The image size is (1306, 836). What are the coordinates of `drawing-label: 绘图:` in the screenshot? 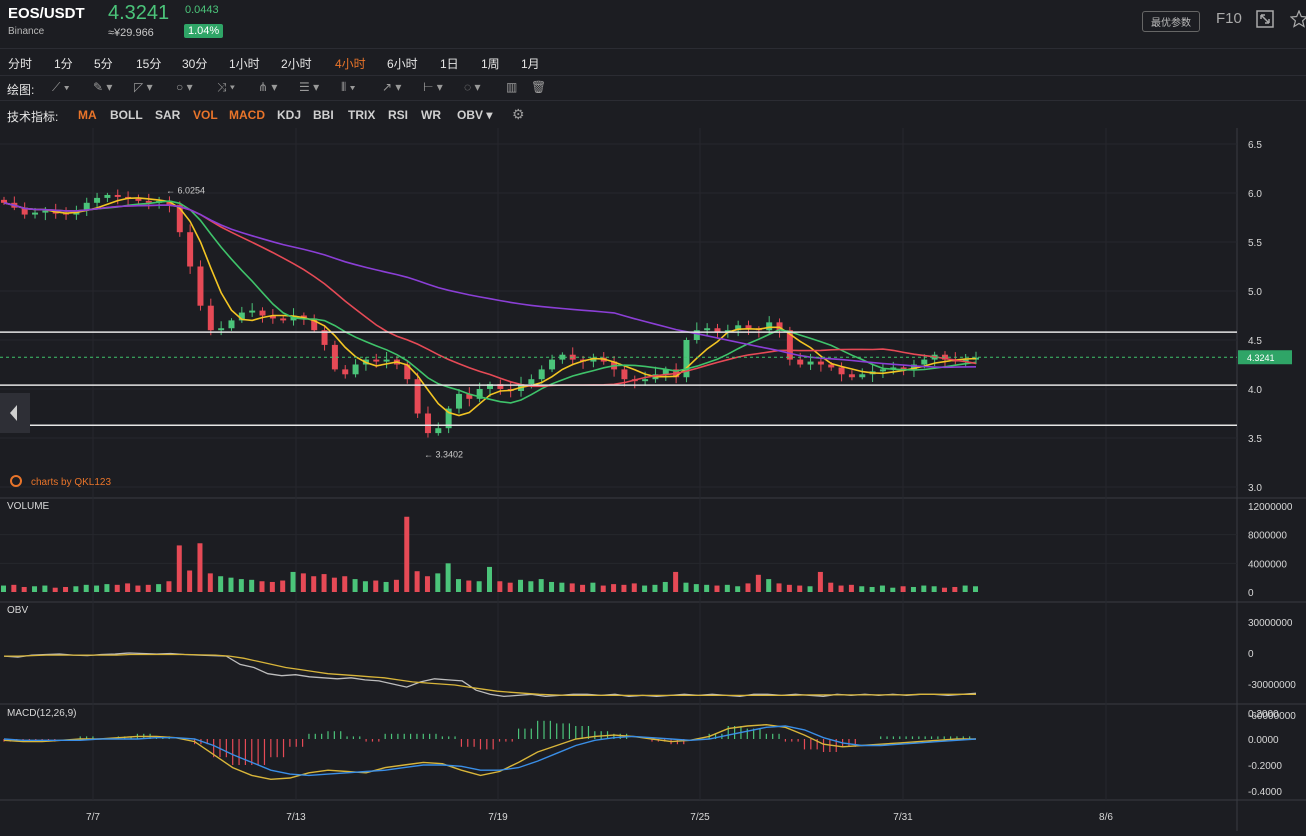 It's located at (21, 90).